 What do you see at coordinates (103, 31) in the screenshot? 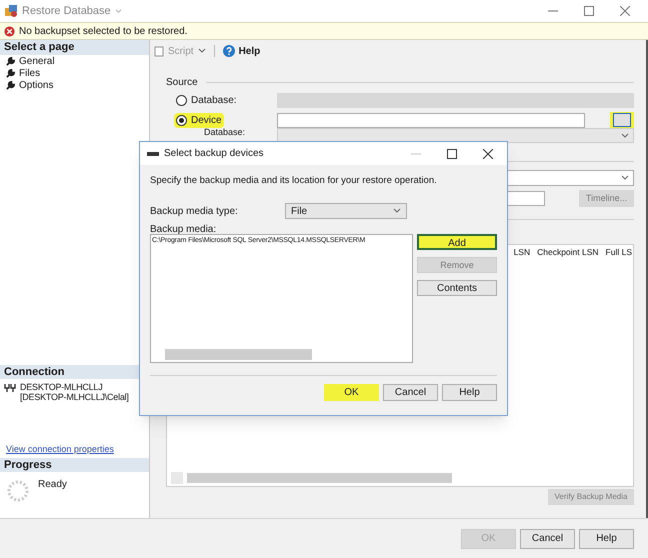
I see `error-message: No backupset selected to be restored.` at bounding box center [103, 31].